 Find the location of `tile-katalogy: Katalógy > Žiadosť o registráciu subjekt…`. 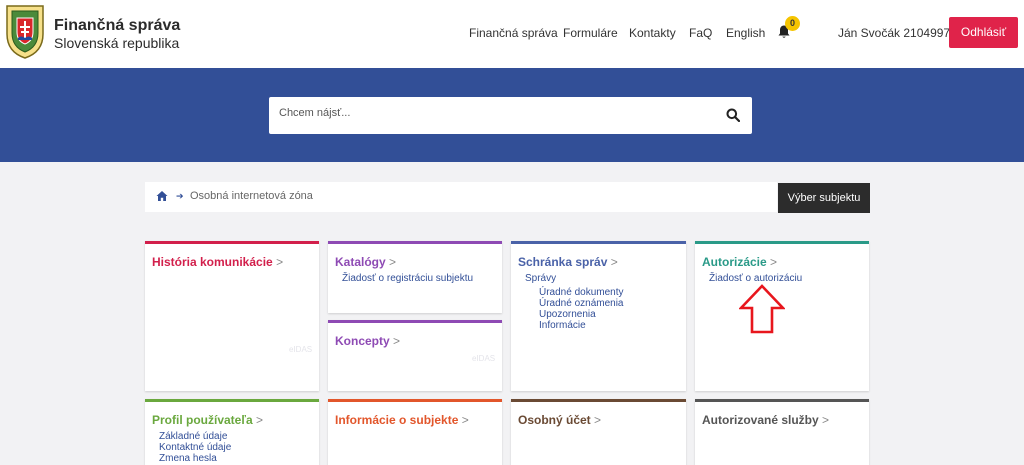

tile-katalogy: Katalógy > Žiadosť o registráciu subjekt… is located at coordinates (415, 277).